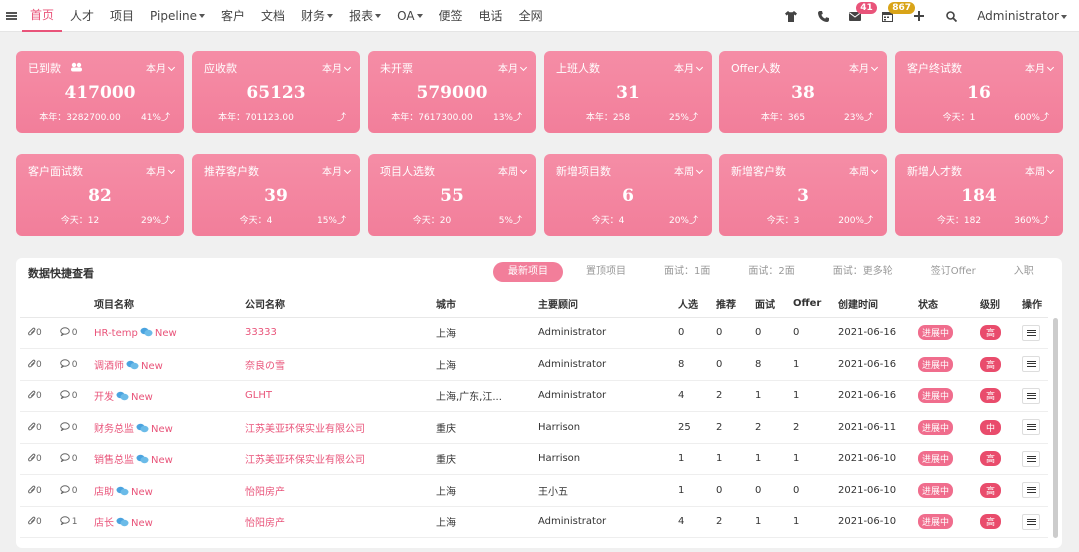 The width and height of the screenshot is (1079, 552). What do you see at coordinates (451, 16) in the screenshot?
I see `nav-item-9: 便签` at bounding box center [451, 16].